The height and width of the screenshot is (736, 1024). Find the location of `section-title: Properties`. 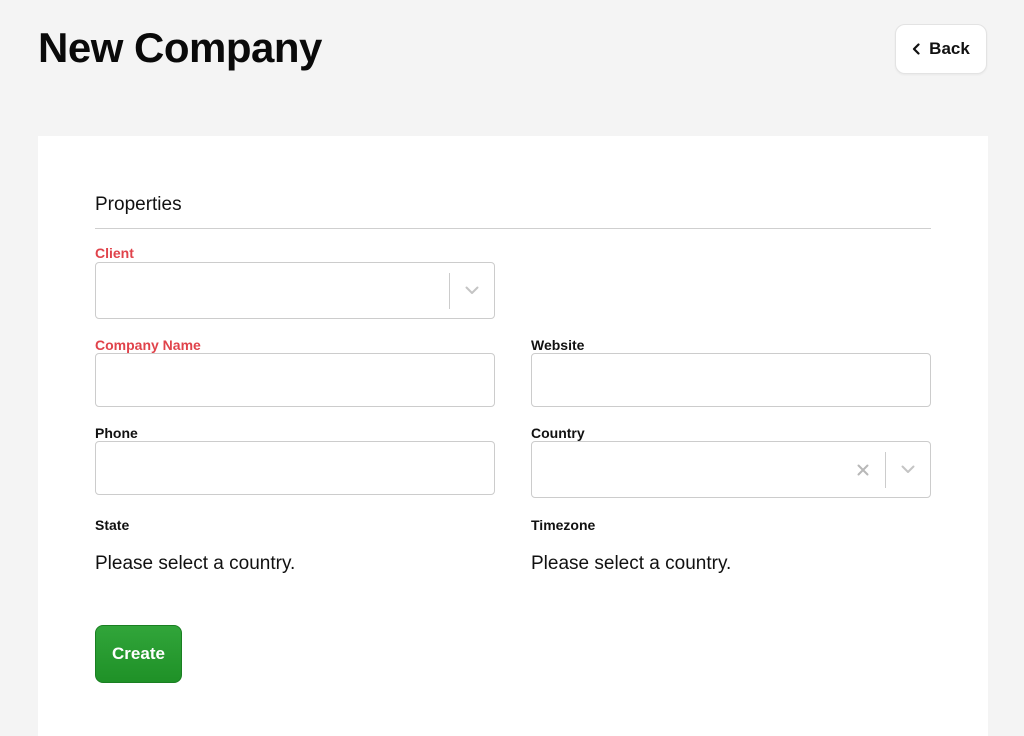

section-title: Properties is located at coordinates (138, 204).